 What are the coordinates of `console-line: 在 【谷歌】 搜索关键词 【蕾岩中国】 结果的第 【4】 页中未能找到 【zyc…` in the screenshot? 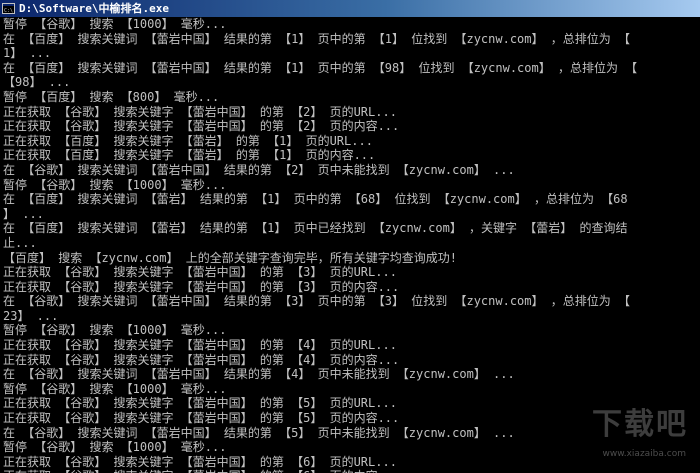 It's located at (259, 374).